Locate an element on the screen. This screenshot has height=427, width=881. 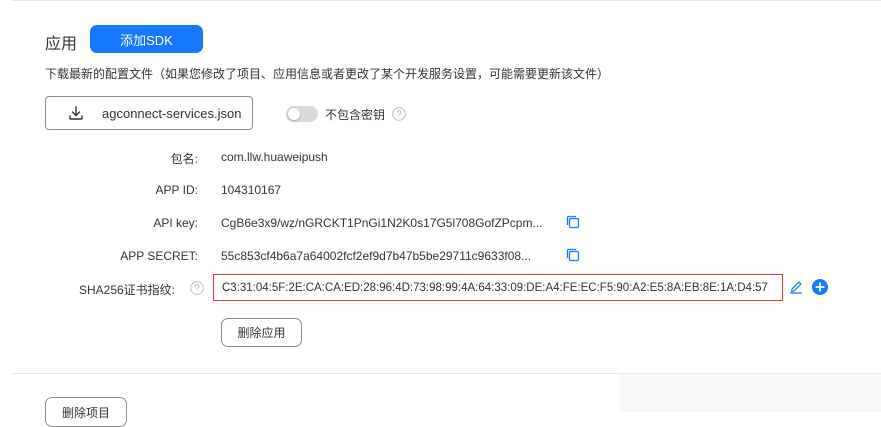
download-config-button: agconnect-services.json is located at coordinates (149, 113).